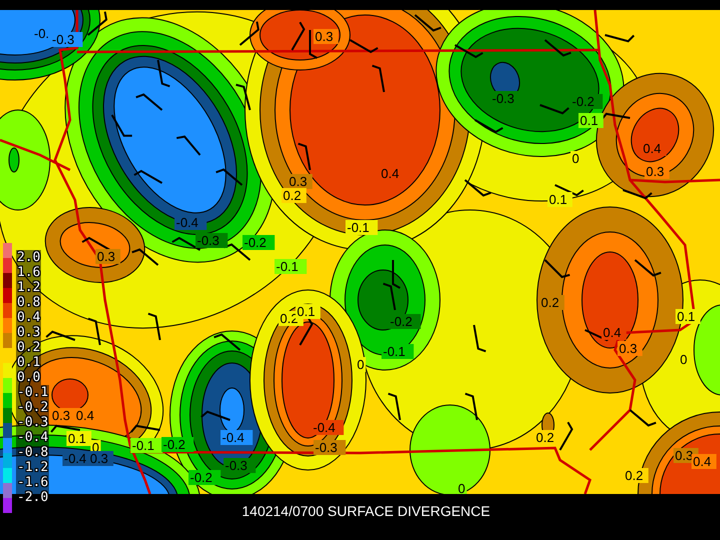 The image size is (720, 540). What do you see at coordinates (29, 272) in the screenshot?
I see `scale-label: 1.6` at bounding box center [29, 272].